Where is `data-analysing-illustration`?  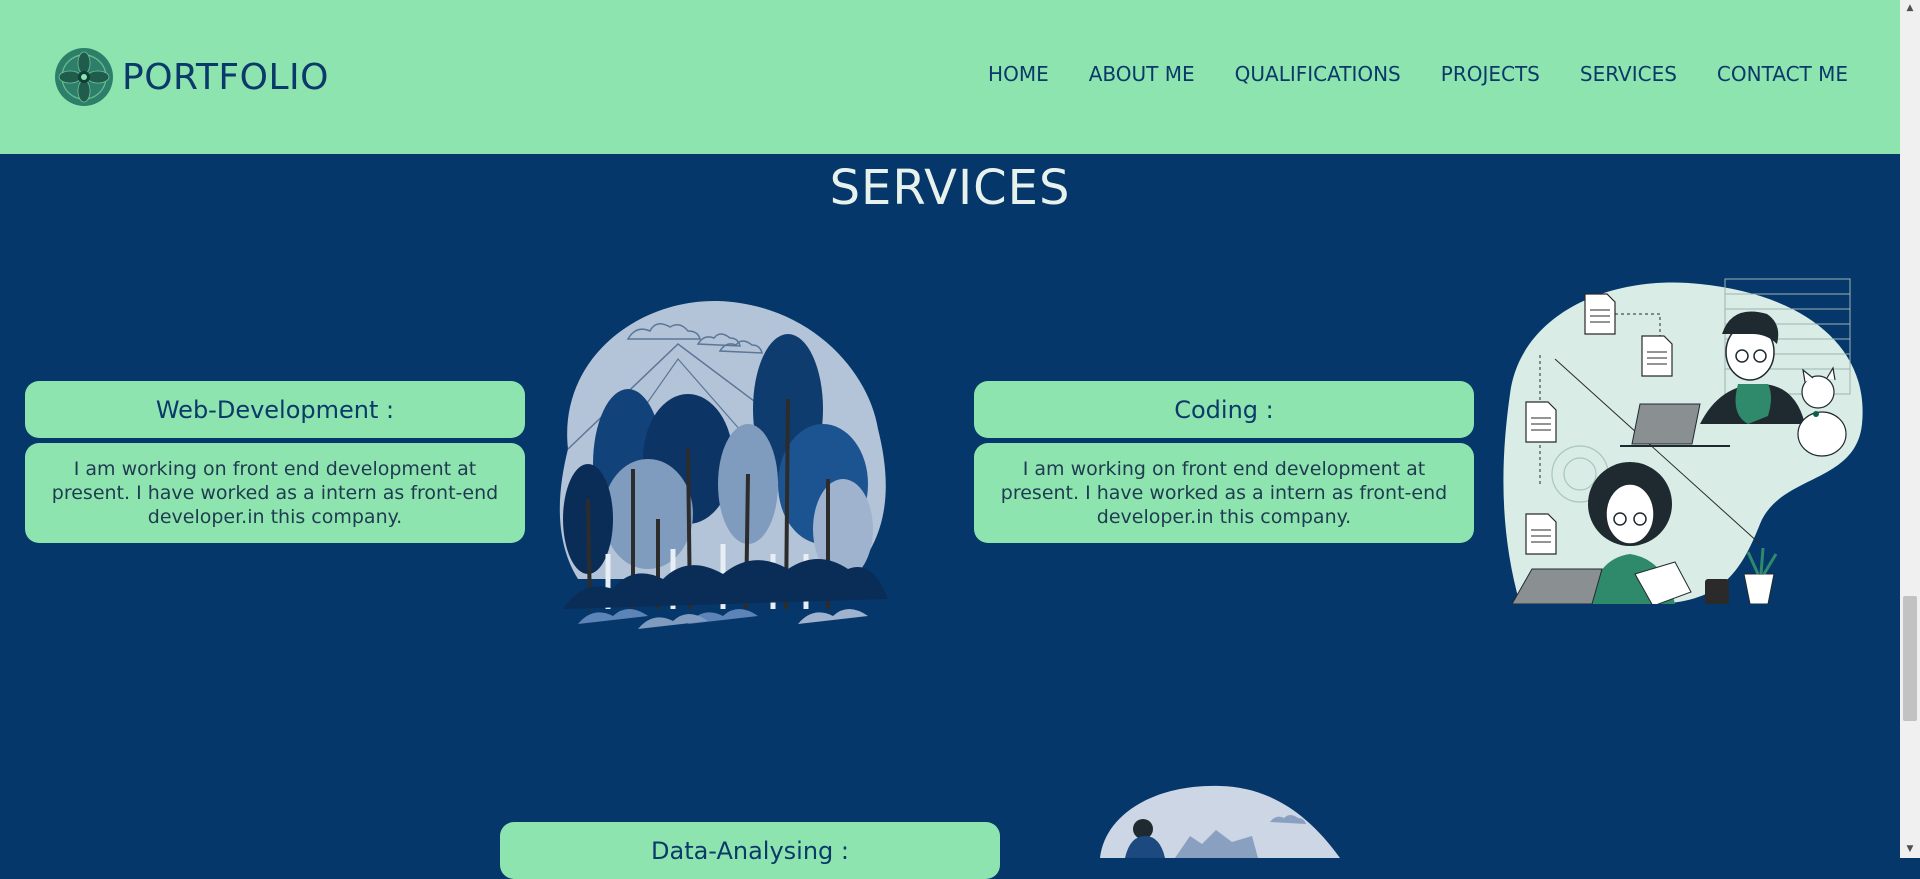 data-analysing-illustration is located at coordinates (1220, 821).